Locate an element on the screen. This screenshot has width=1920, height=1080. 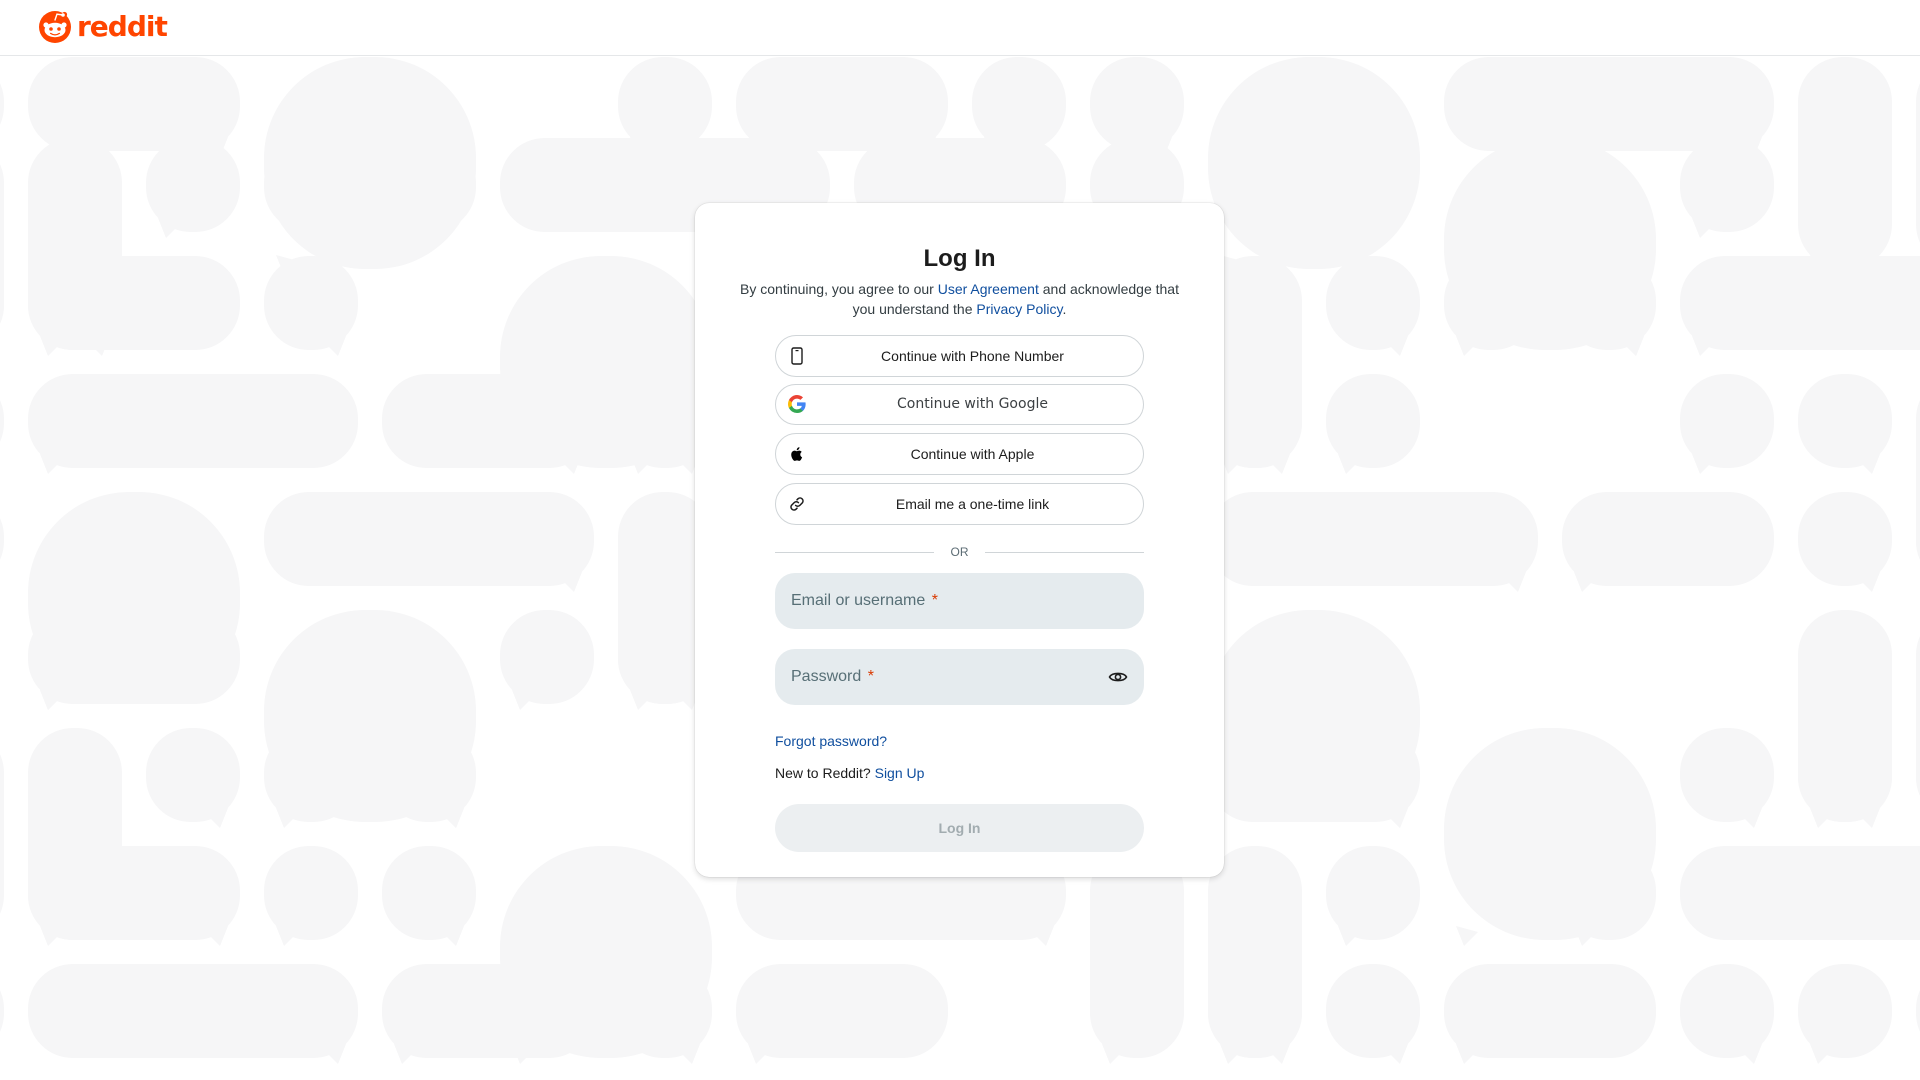
password-placeholder: Password * is located at coordinates (832, 677).